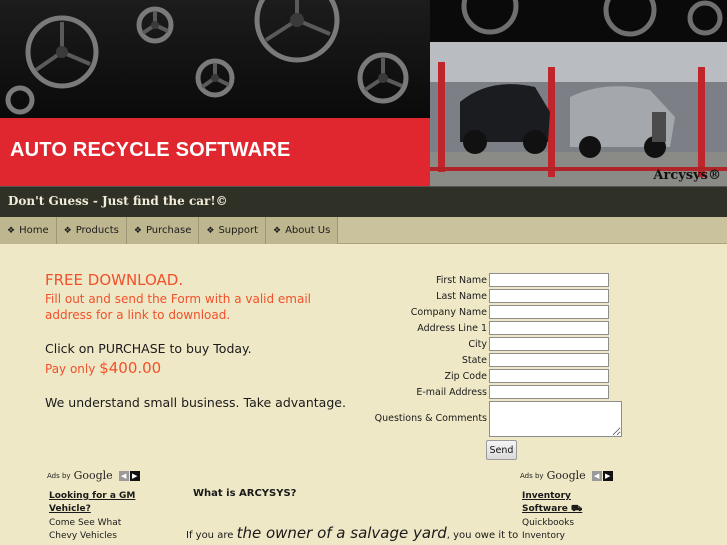  Describe the element at coordinates (549, 312) in the screenshot. I see `company-name-input` at that location.